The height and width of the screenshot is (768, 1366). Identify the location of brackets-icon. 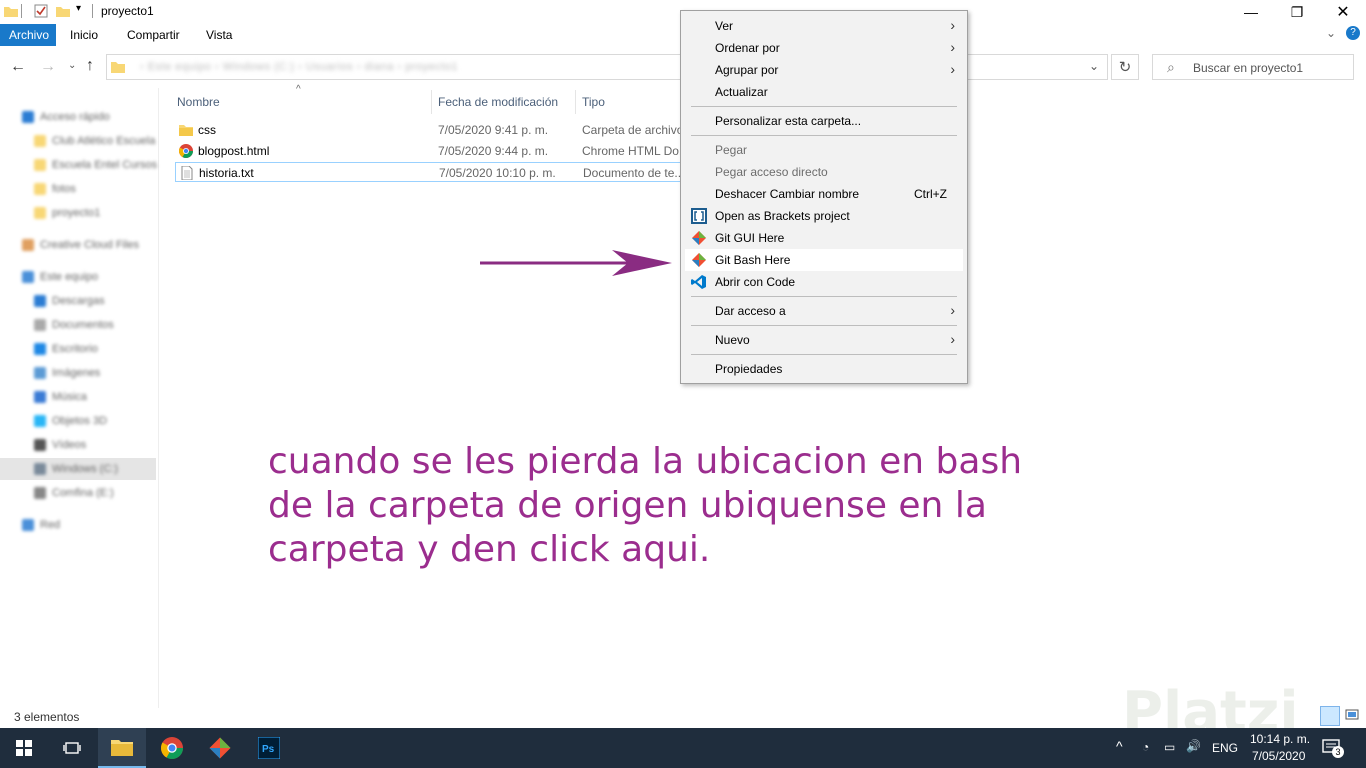
(699, 216).